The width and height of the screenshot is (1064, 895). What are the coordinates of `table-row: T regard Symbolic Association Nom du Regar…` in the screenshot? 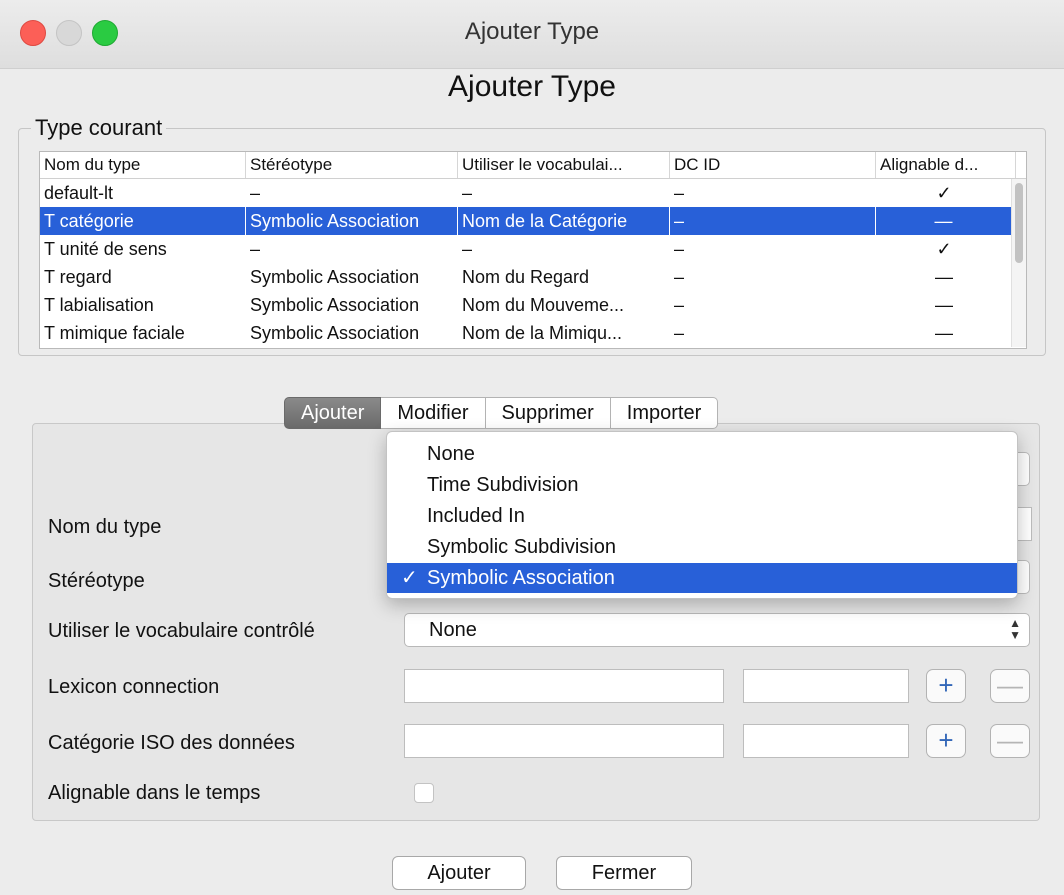 It's located at (526, 277).